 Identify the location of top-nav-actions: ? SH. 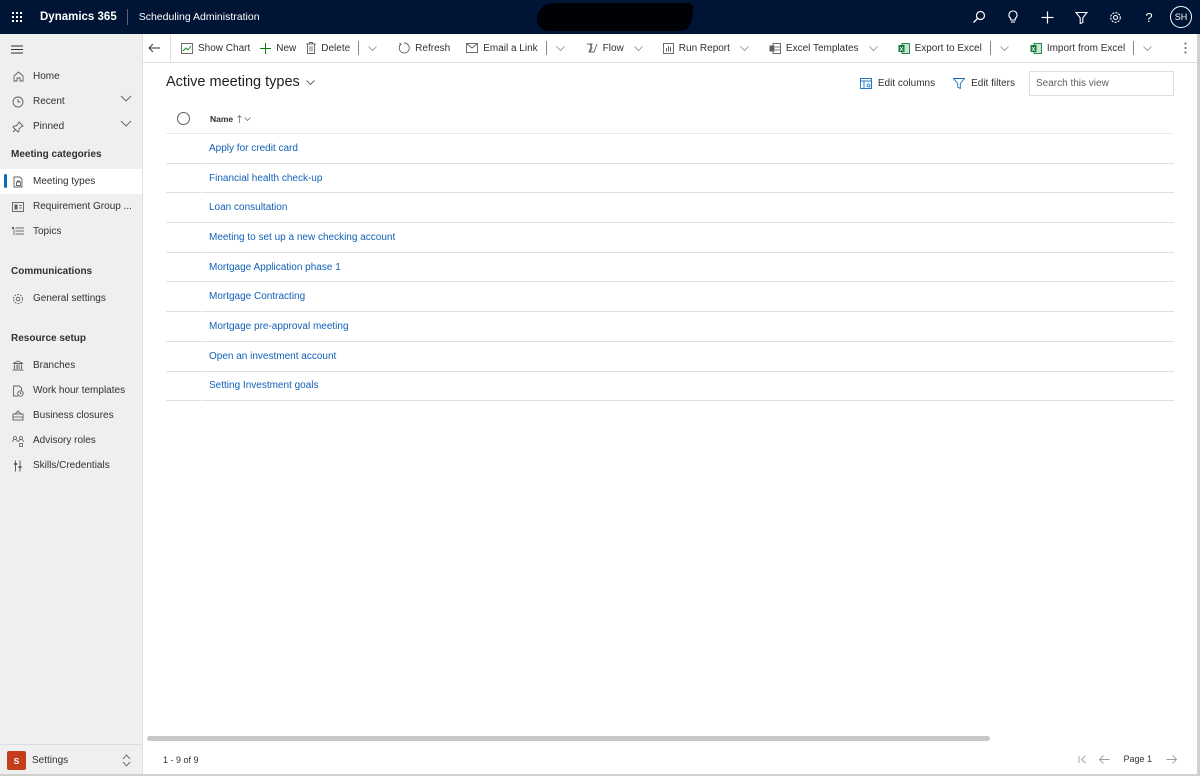
(1081, 17).